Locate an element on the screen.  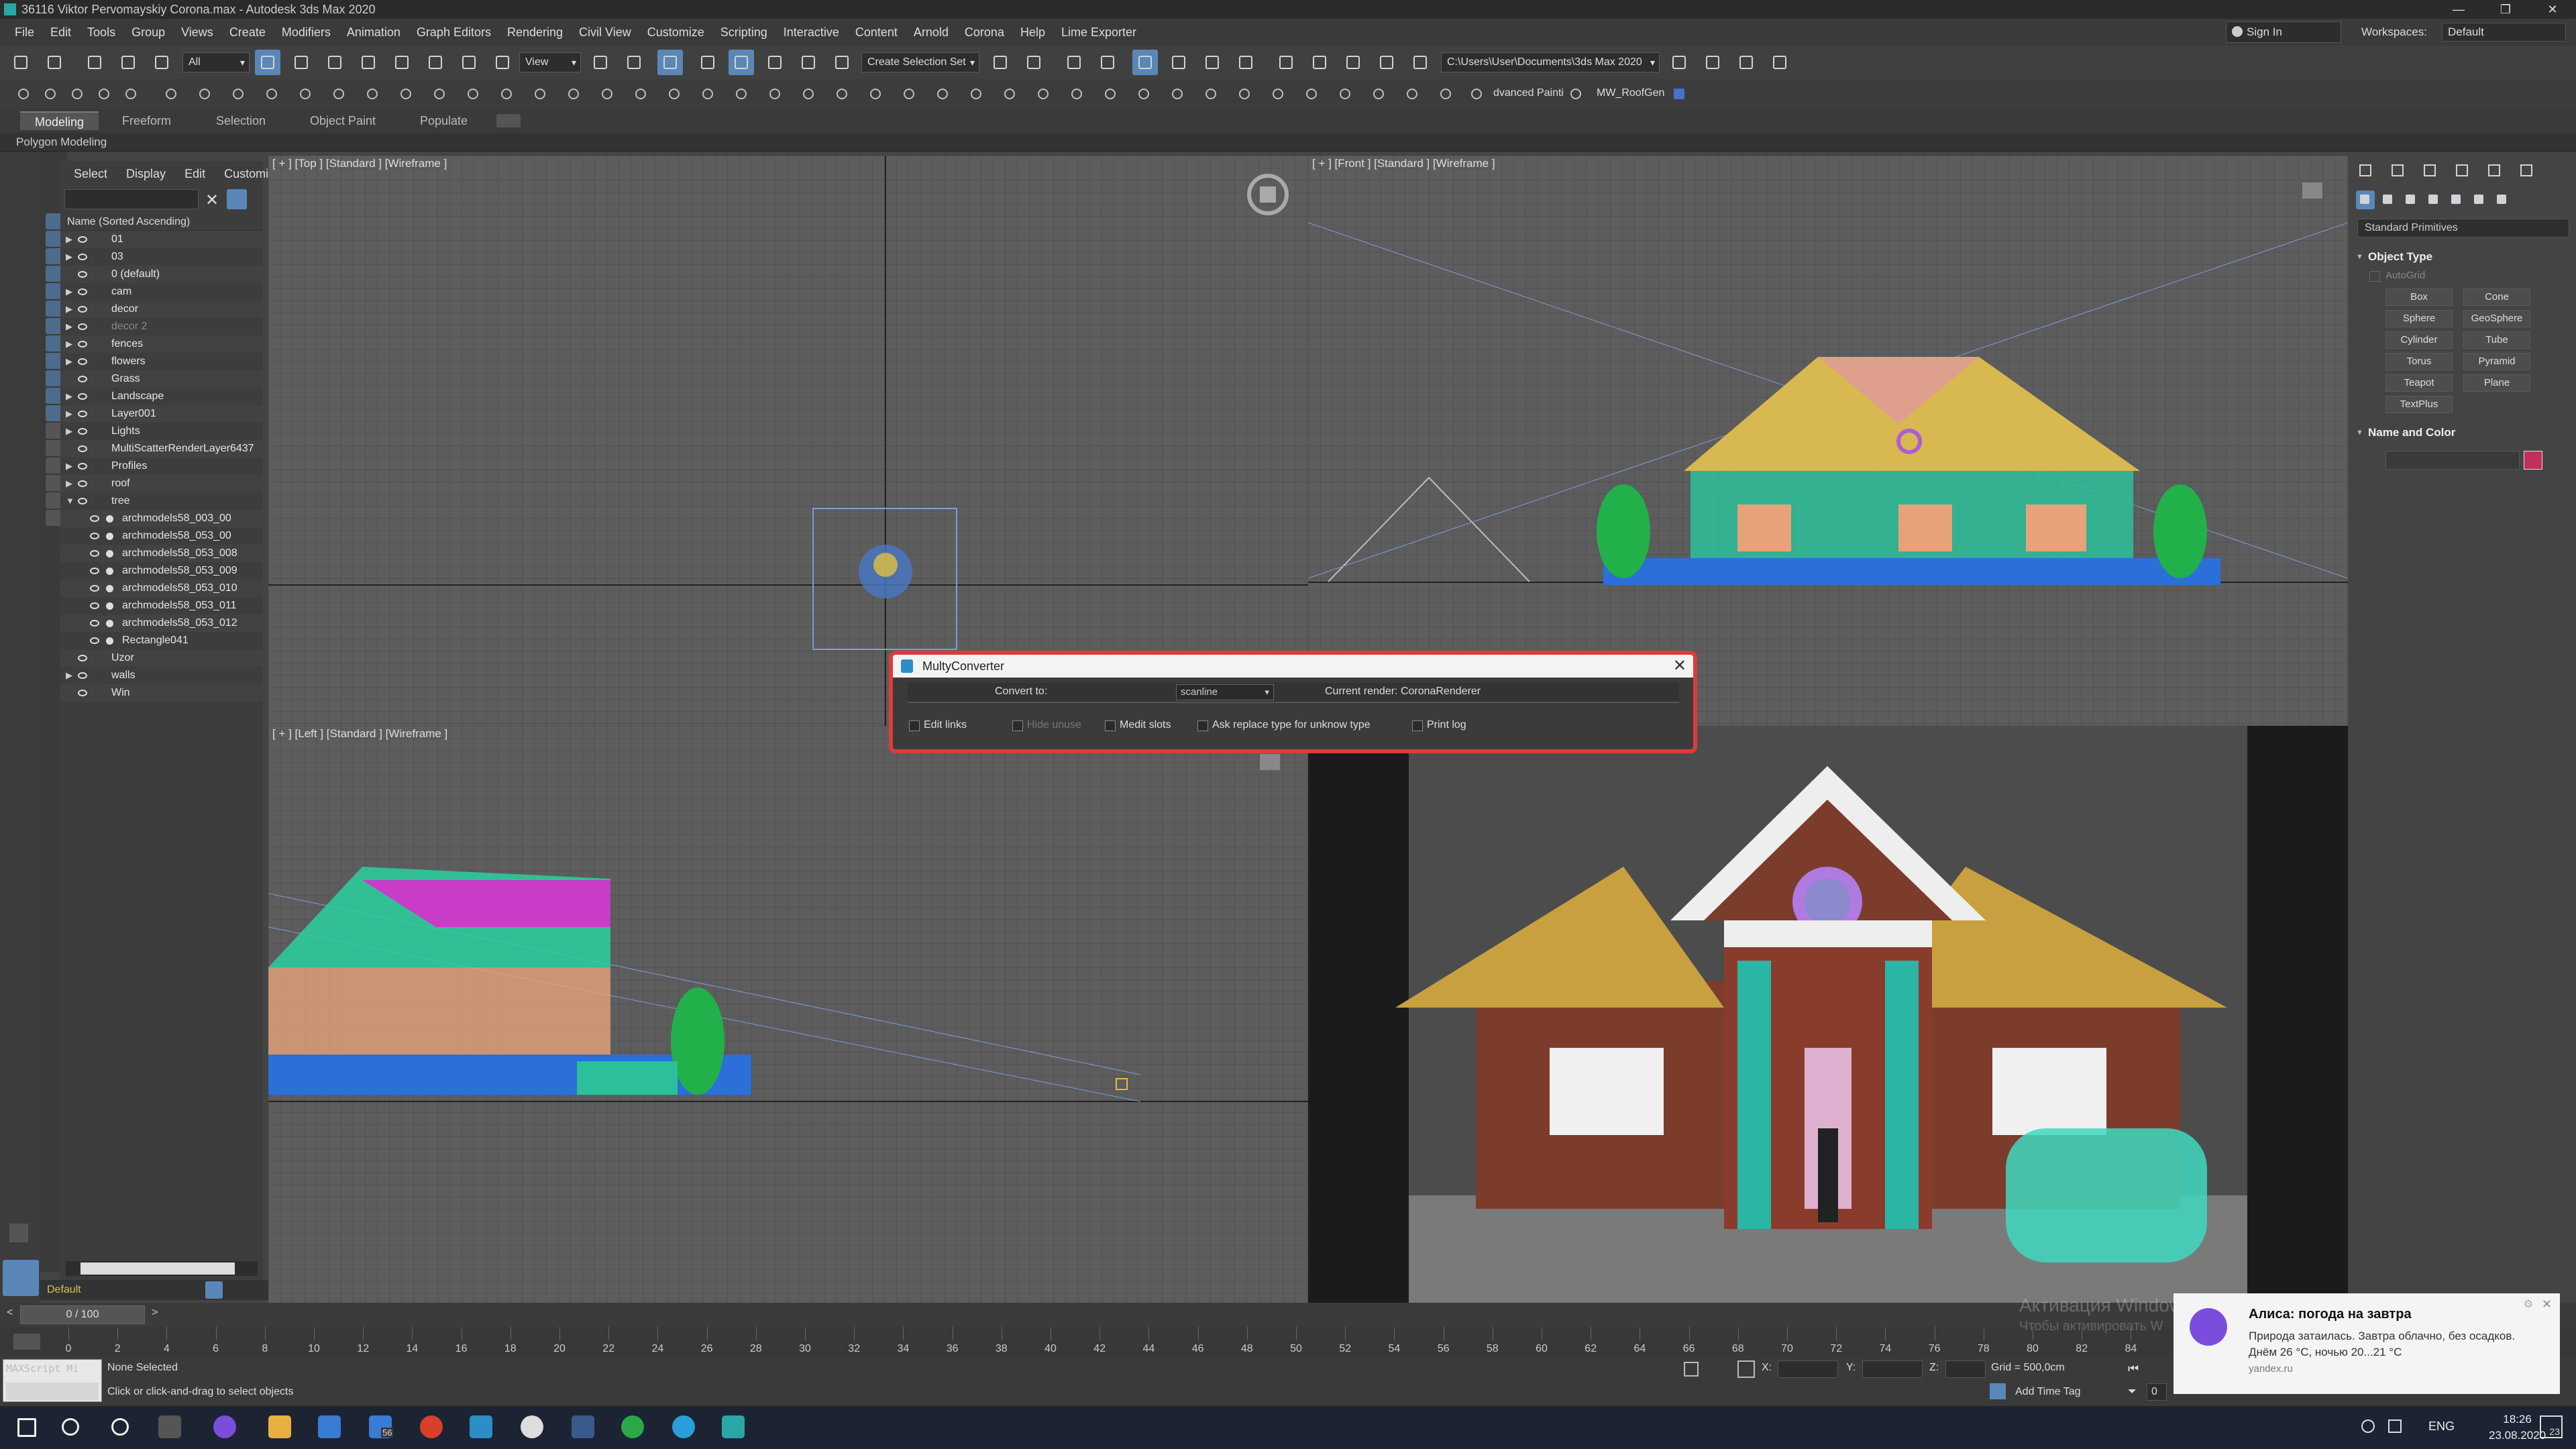
project-folder-icon is located at coordinates (1679, 62).